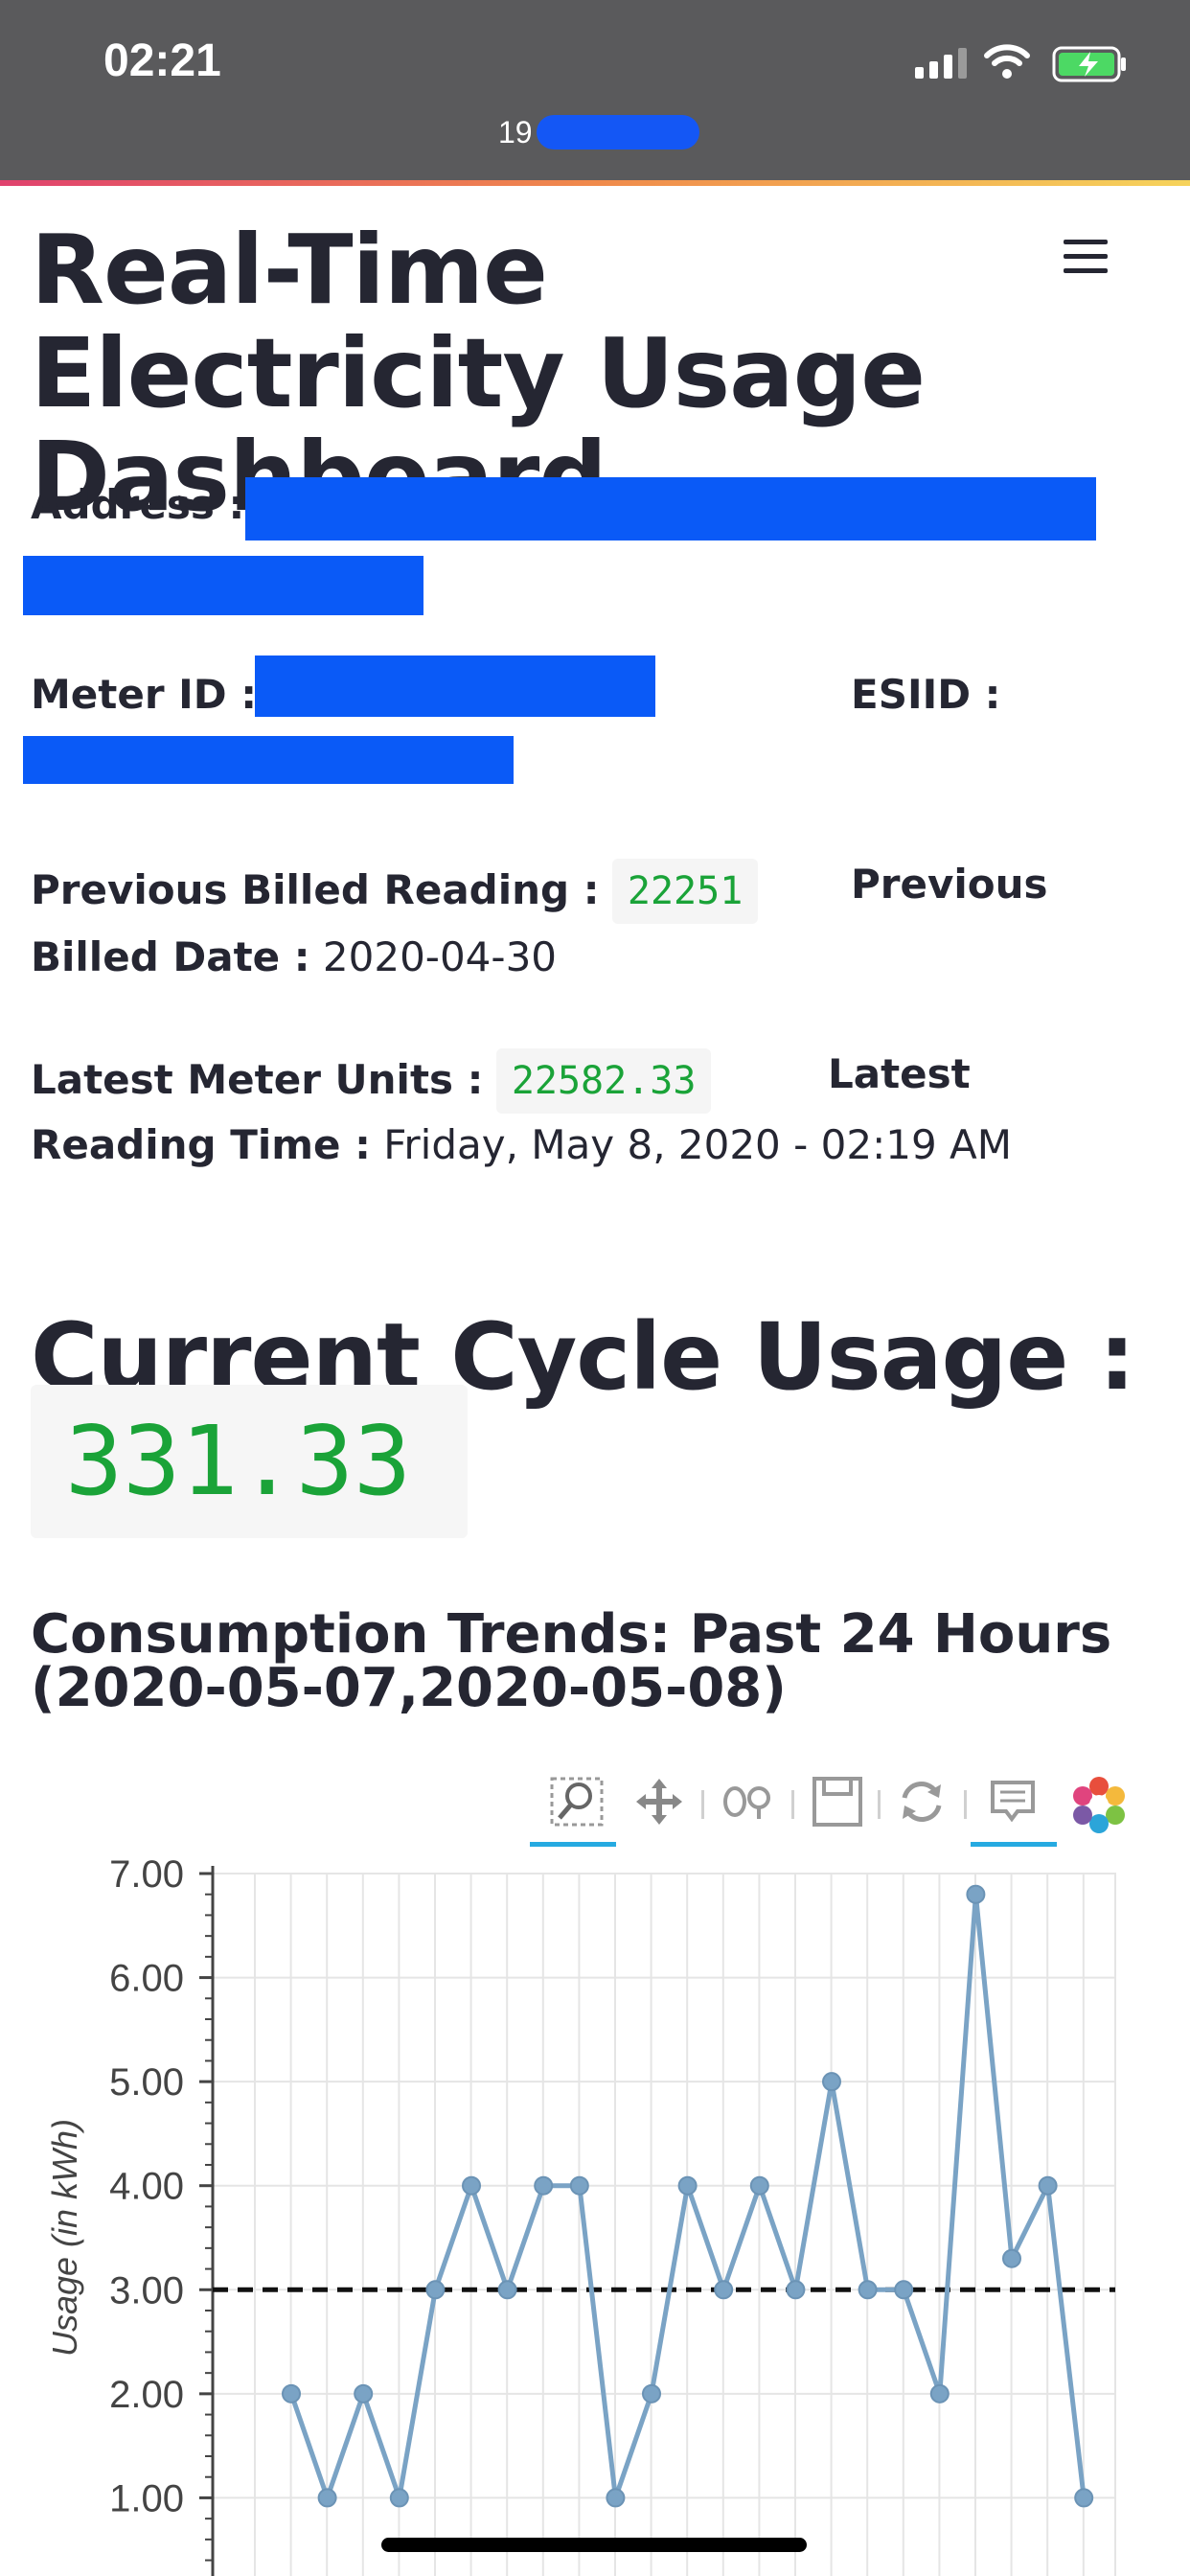  What do you see at coordinates (455, 686) in the screenshot?
I see `redacted-meter-id-block` at bounding box center [455, 686].